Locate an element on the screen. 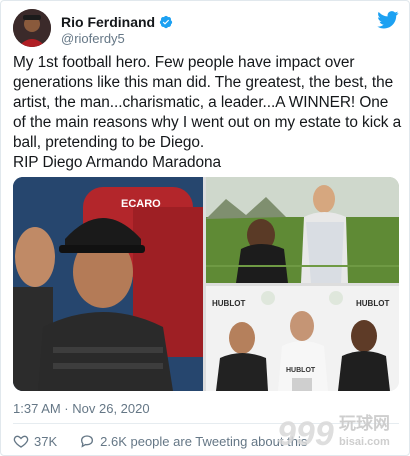  twitter-bird-icon is located at coordinates (388, 20).